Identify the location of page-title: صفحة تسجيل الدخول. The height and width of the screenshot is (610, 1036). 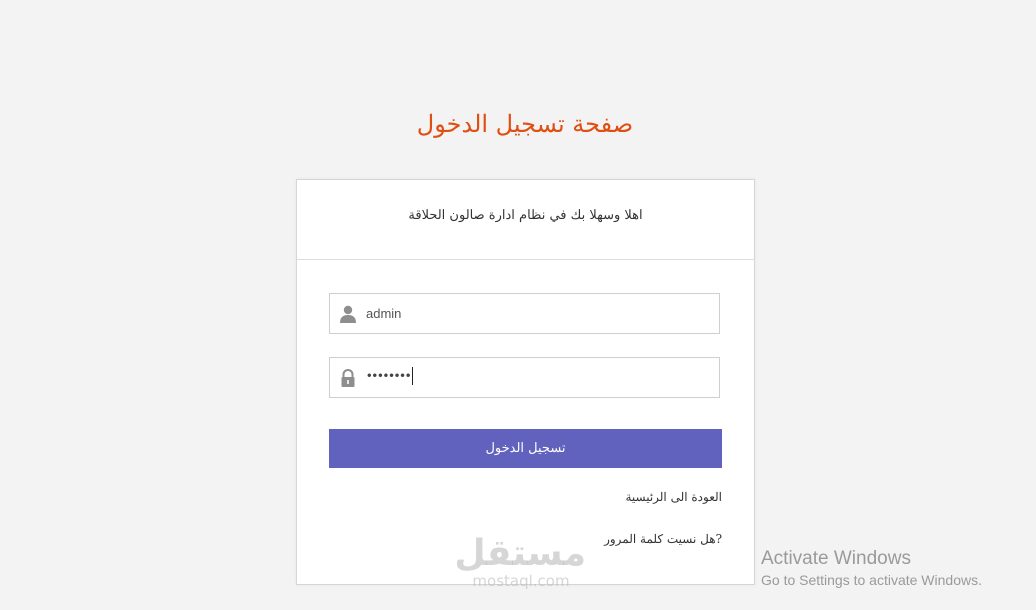
(525, 124).